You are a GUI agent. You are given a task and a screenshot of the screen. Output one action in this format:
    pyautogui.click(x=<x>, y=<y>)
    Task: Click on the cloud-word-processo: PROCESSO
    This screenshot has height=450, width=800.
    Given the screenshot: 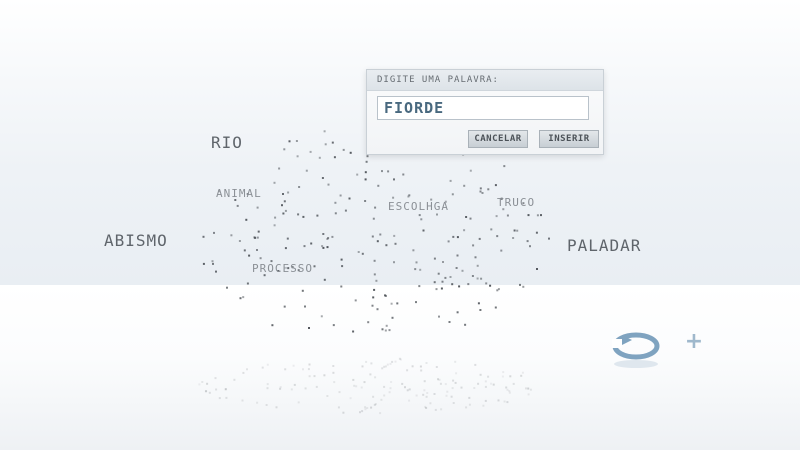 What is the action you would take?
    pyautogui.click(x=282, y=268)
    